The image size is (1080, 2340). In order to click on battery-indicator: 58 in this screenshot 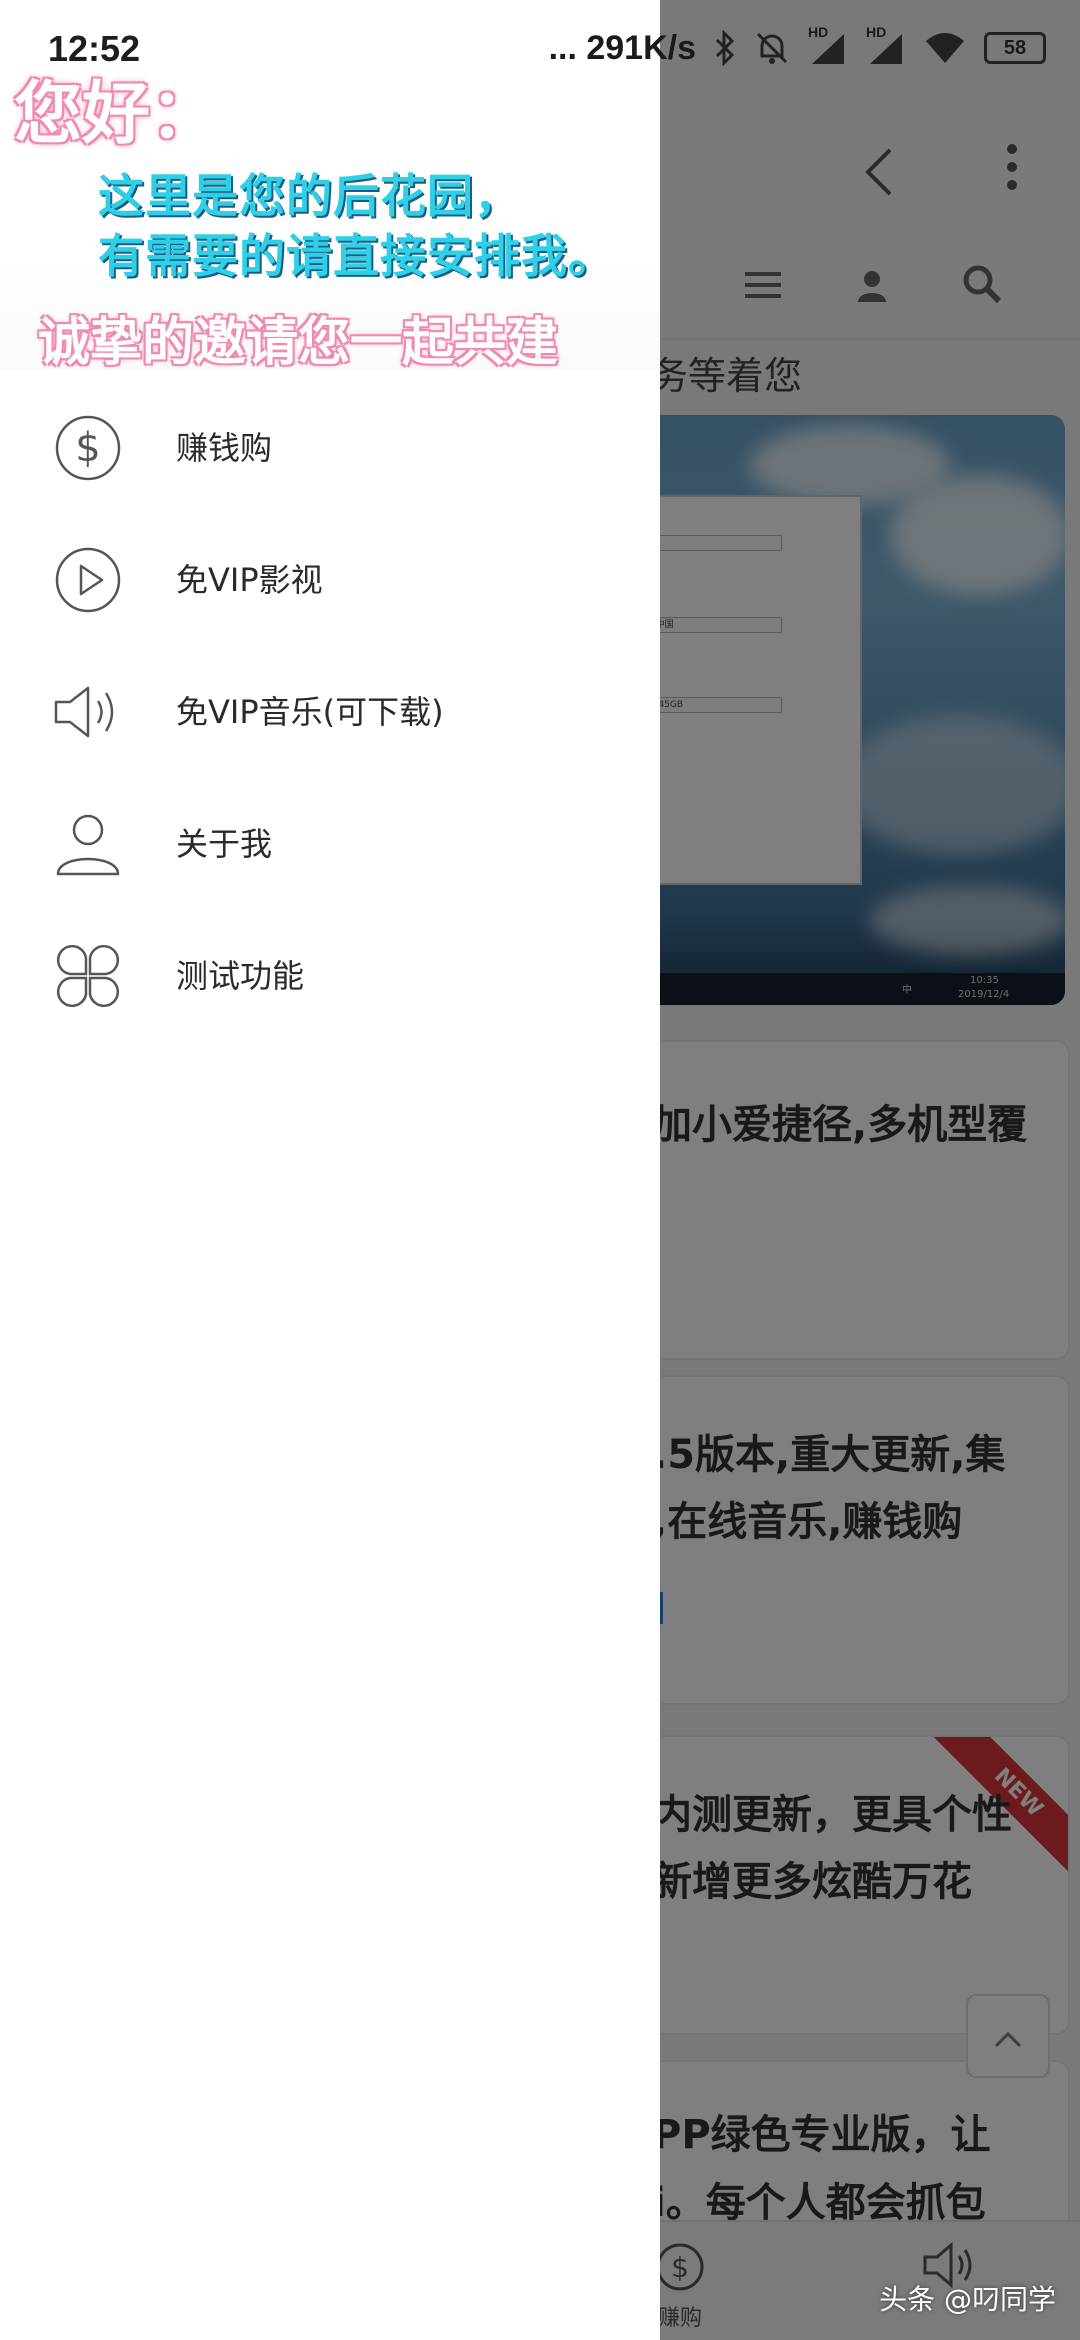, I will do `click(1015, 48)`.